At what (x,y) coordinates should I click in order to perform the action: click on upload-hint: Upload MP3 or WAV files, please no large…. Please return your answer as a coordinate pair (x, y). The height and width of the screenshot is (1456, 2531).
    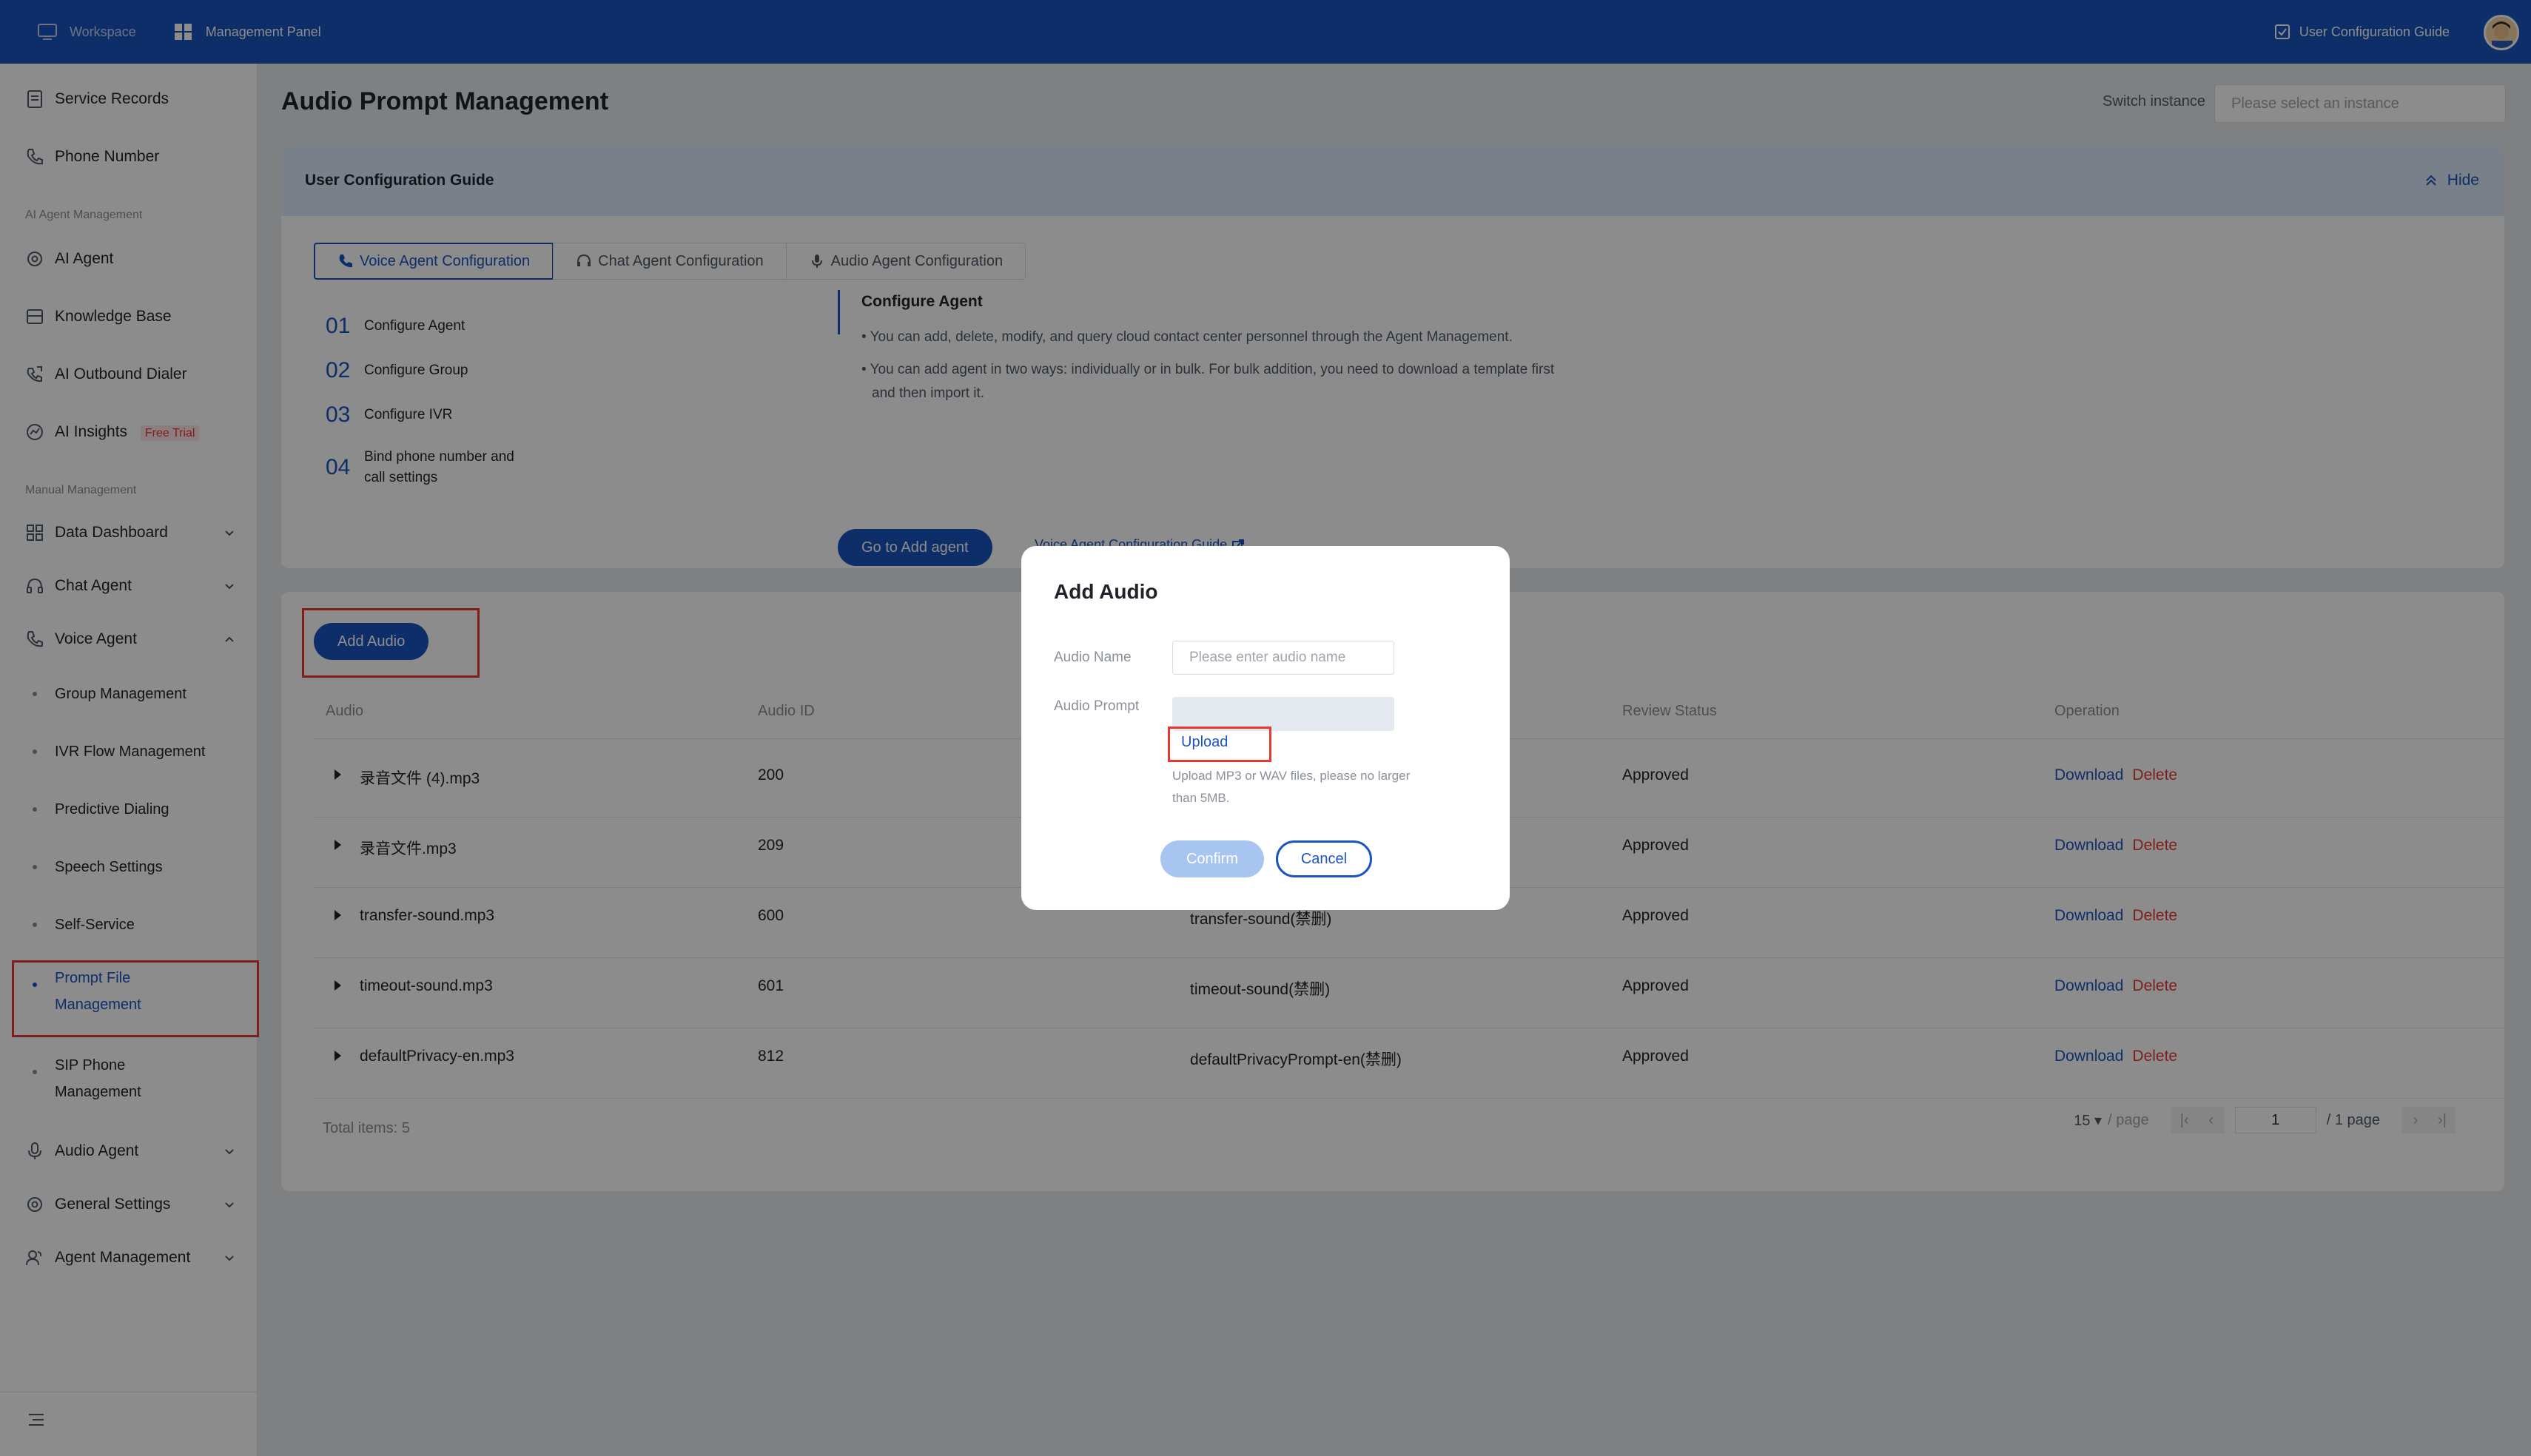
    Looking at the image, I should click on (1312, 787).